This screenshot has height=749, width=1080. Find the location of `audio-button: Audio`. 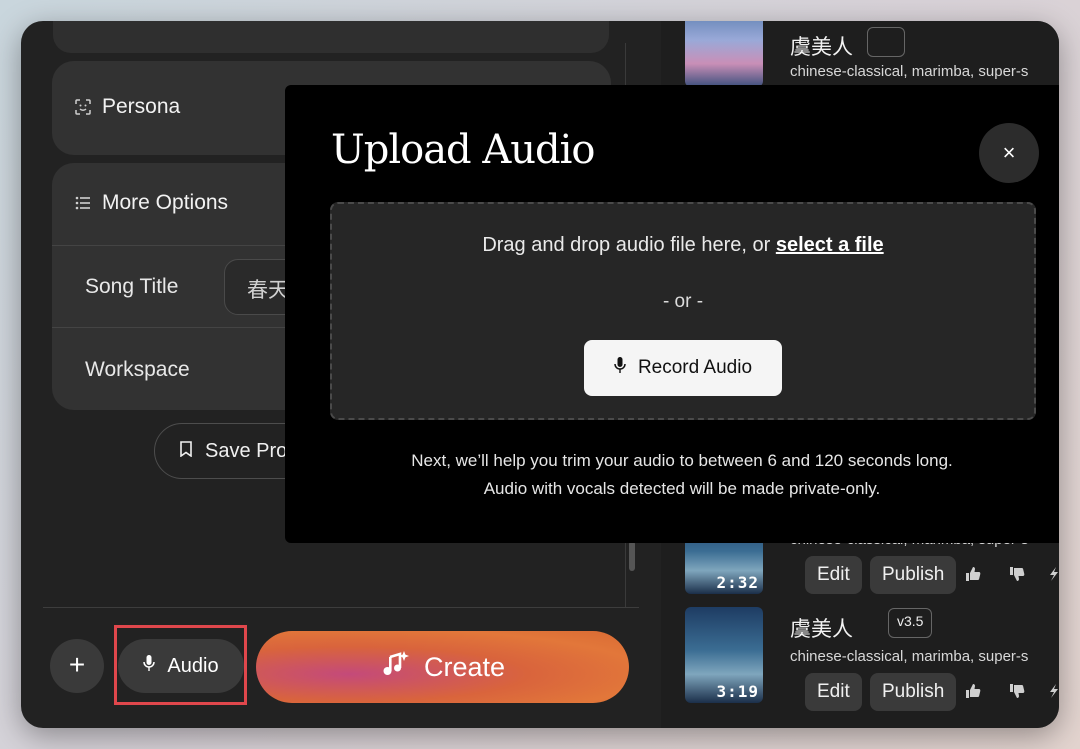

audio-button: Audio is located at coordinates (181, 666).